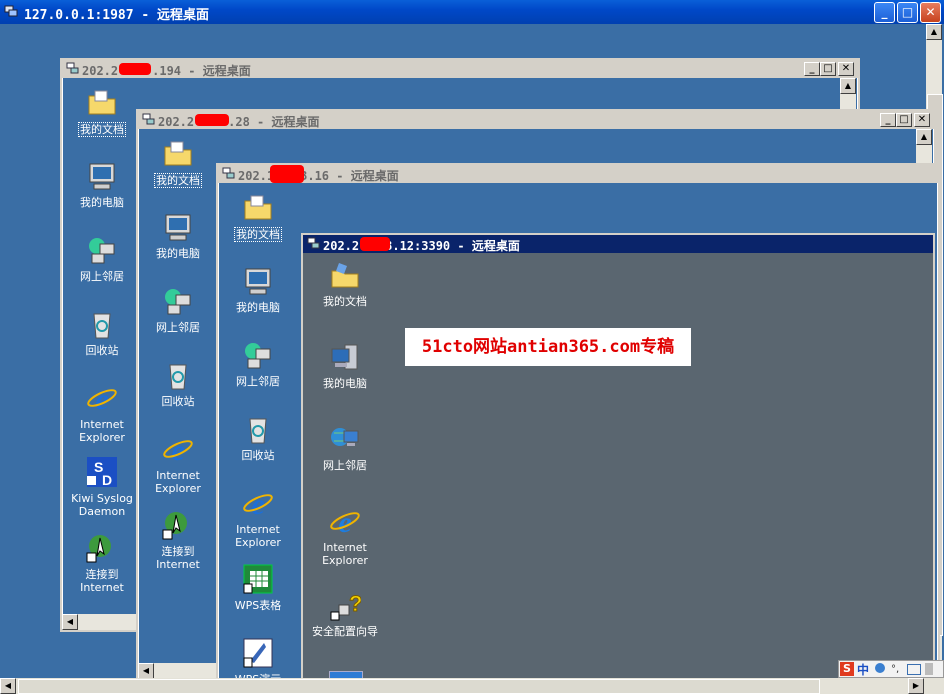 This screenshot has width=944, height=694. What do you see at coordinates (472, 12) in the screenshot?
I see `outer-title-bar: 127.0.0.1:1987 - 远程桌面 _ □ ✕` at bounding box center [472, 12].